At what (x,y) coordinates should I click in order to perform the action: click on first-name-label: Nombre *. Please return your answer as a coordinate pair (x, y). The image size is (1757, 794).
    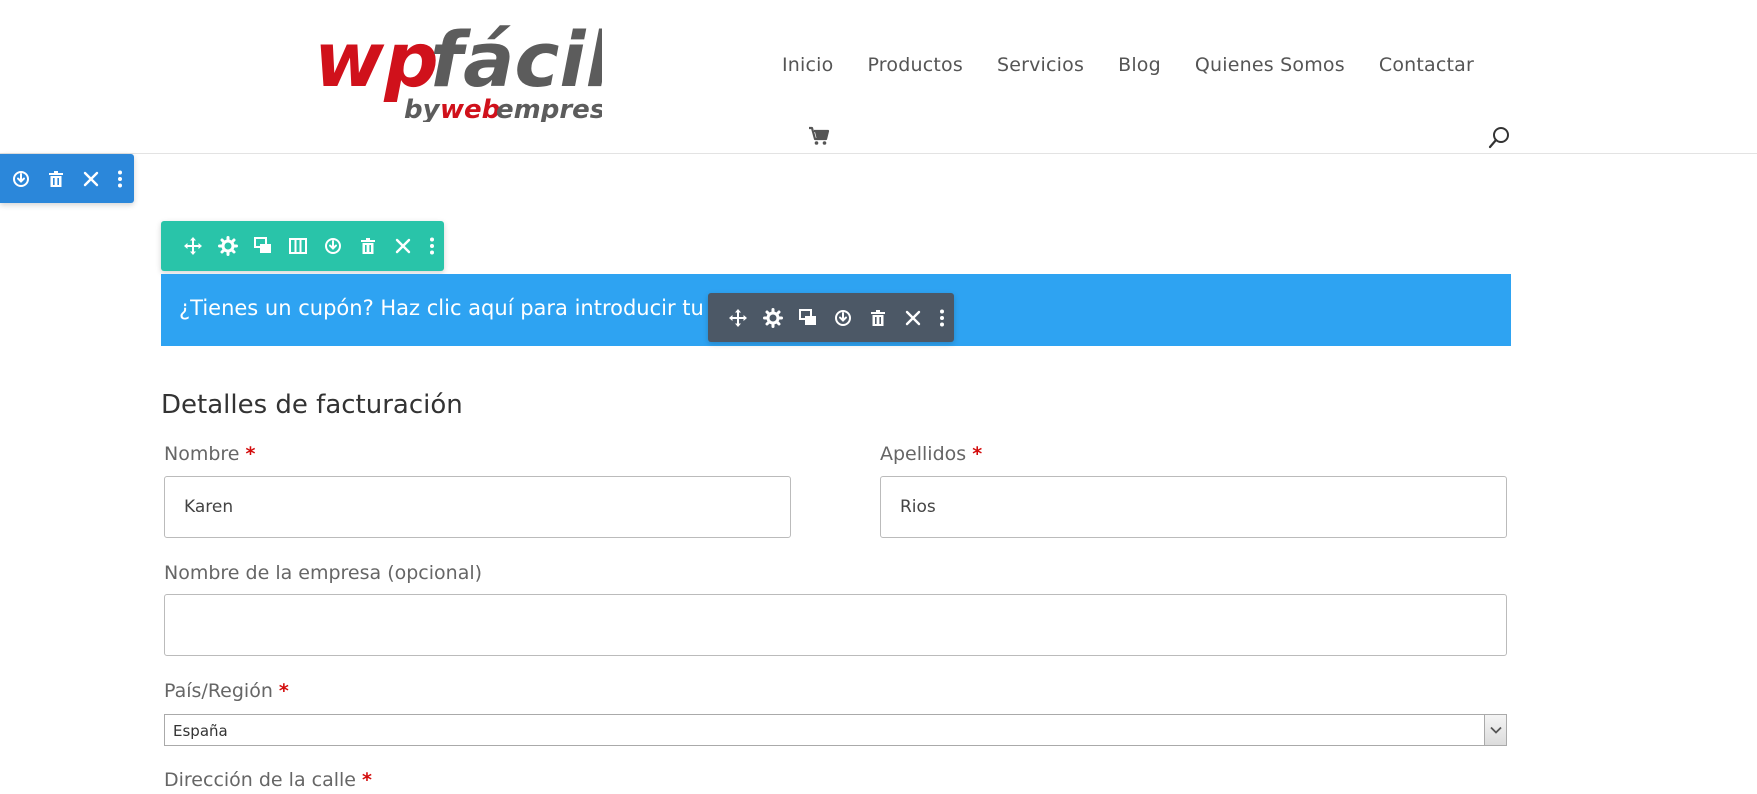
    Looking at the image, I should click on (210, 454).